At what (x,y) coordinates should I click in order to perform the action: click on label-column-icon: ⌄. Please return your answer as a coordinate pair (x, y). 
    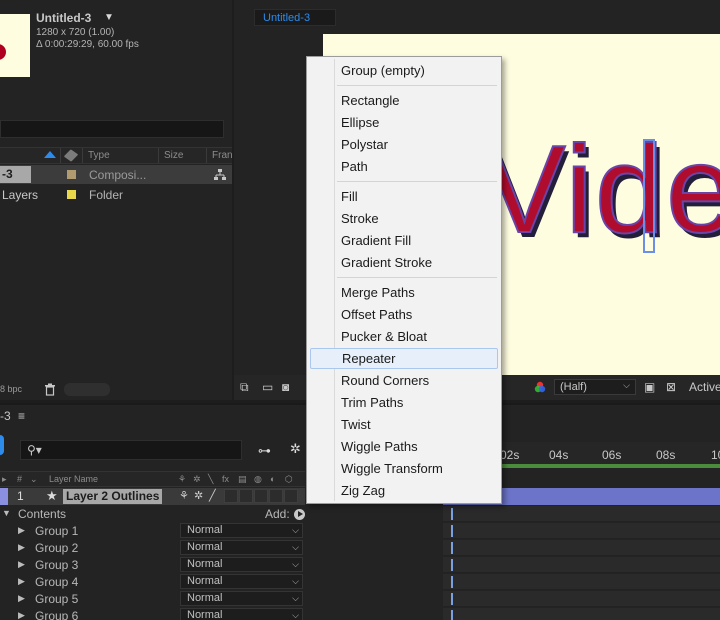
    Looking at the image, I should click on (34, 479).